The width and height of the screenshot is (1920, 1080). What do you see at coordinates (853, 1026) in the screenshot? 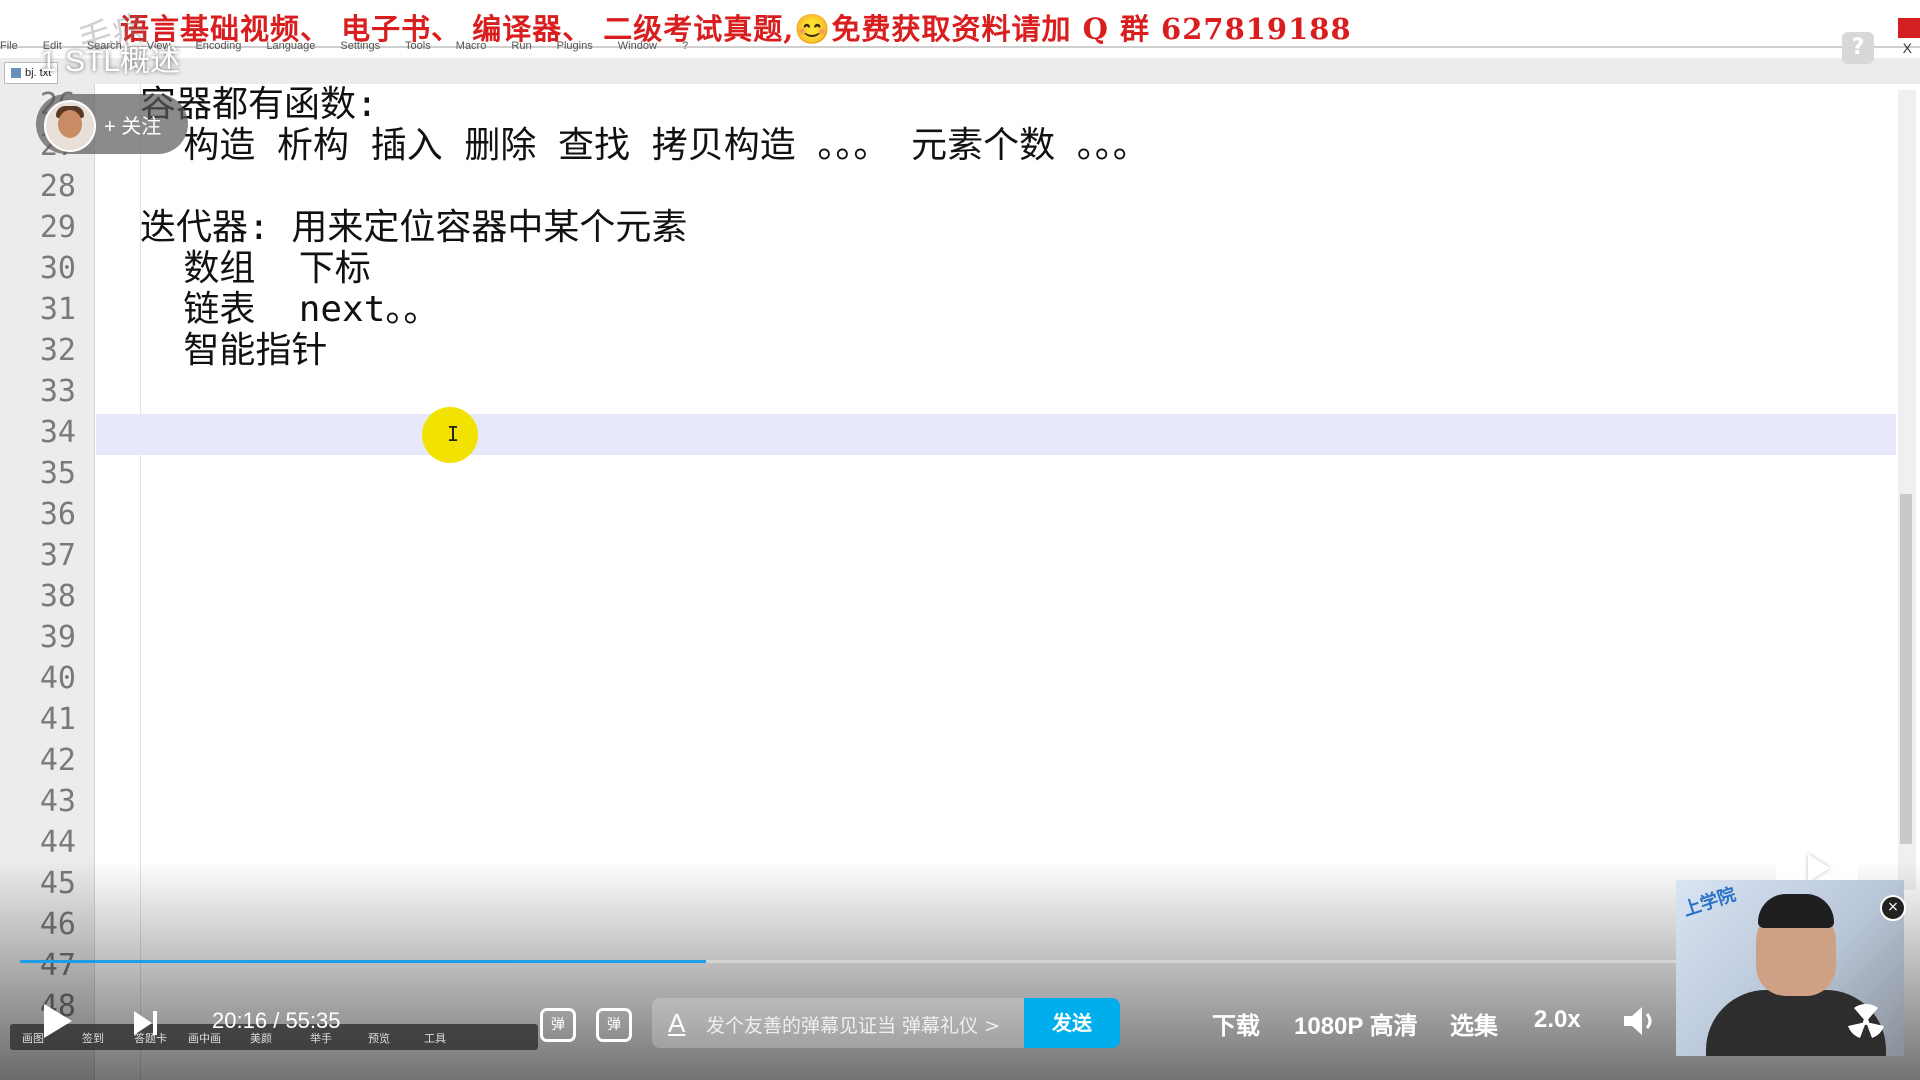
I see `danmaku-input-placeholder: 发个友善的弹幕见证当 弹幕礼仪 >` at bounding box center [853, 1026].